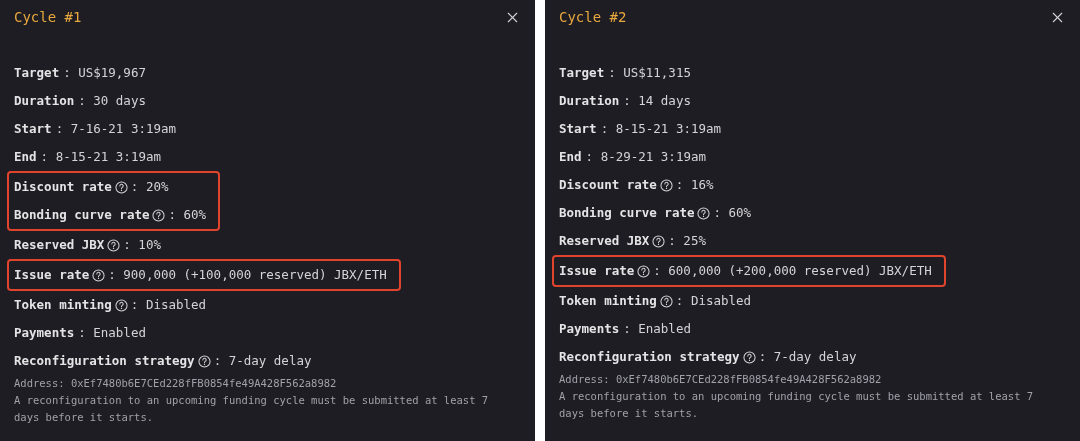 This screenshot has height=441, width=1080. I want to click on panel-title: Cycle #1, so click(48, 17).